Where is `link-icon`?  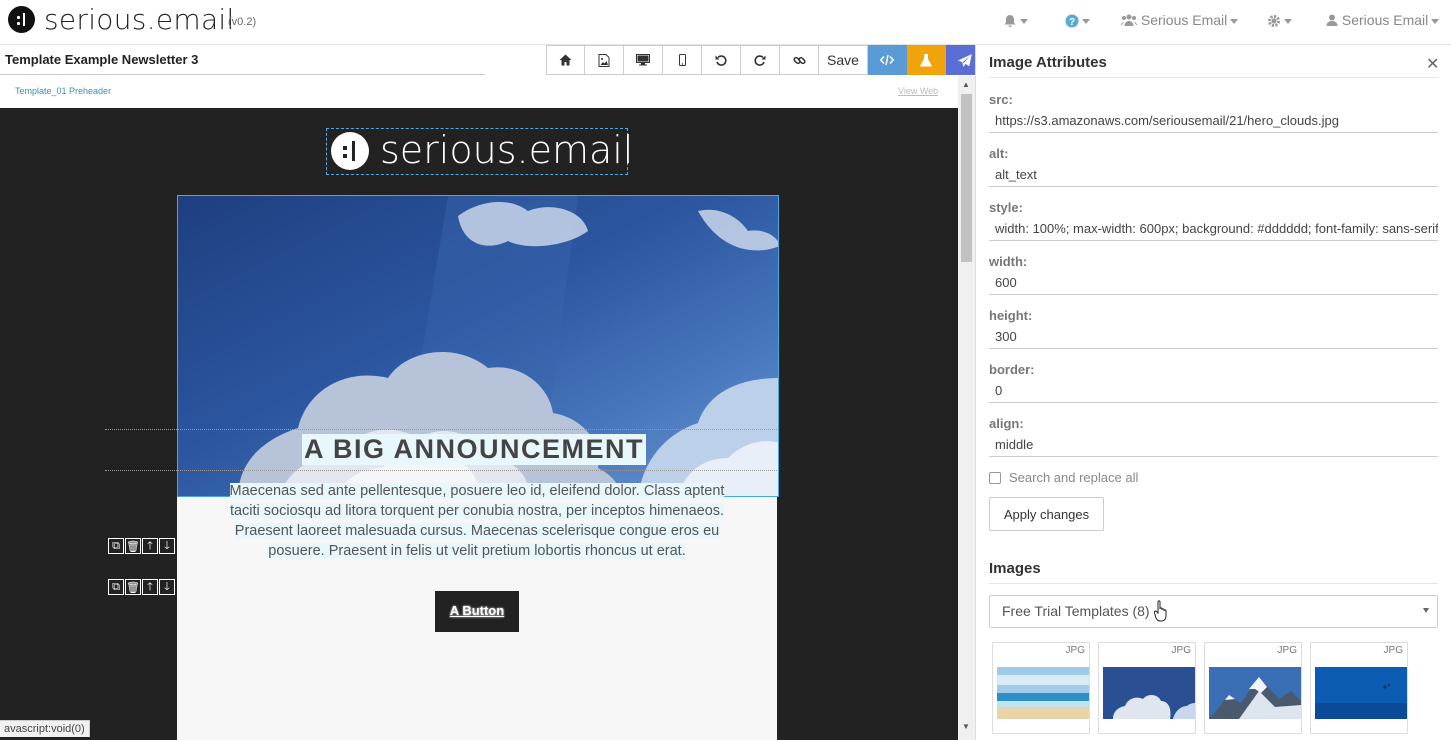
link-icon is located at coordinates (799, 60).